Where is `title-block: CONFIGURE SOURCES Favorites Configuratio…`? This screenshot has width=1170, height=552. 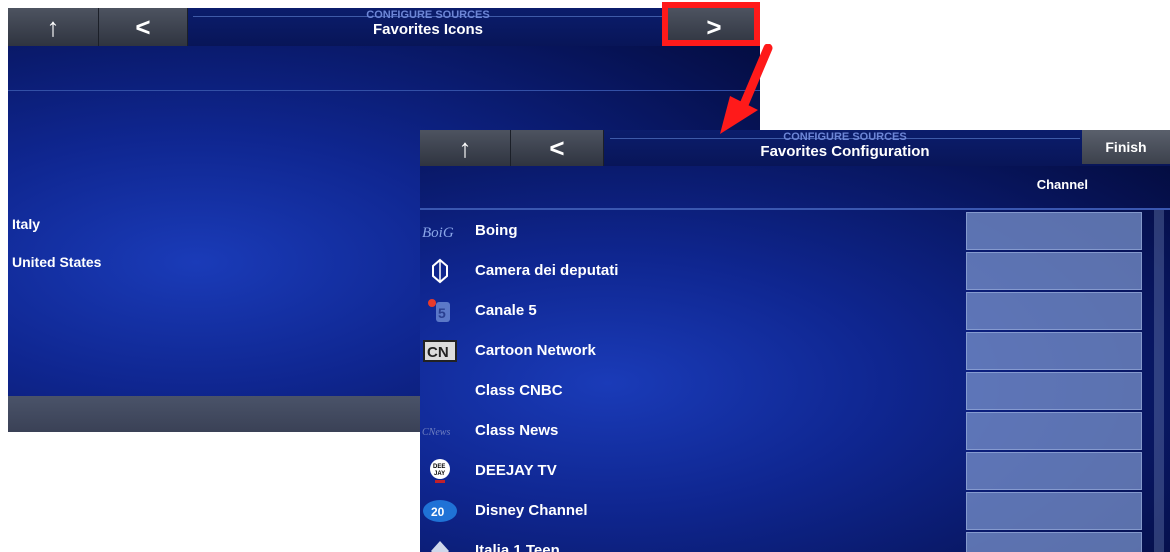
title-block: CONFIGURE SOURCES Favorites Configuratio… is located at coordinates (845, 145).